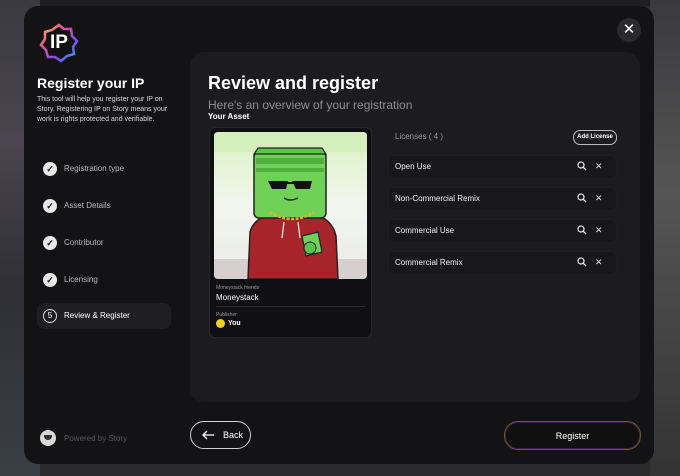 The width and height of the screenshot is (680, 476). Describe the element at coordinates (208, 435) in the screenshot. I see `arrow-left-icon` at that location.